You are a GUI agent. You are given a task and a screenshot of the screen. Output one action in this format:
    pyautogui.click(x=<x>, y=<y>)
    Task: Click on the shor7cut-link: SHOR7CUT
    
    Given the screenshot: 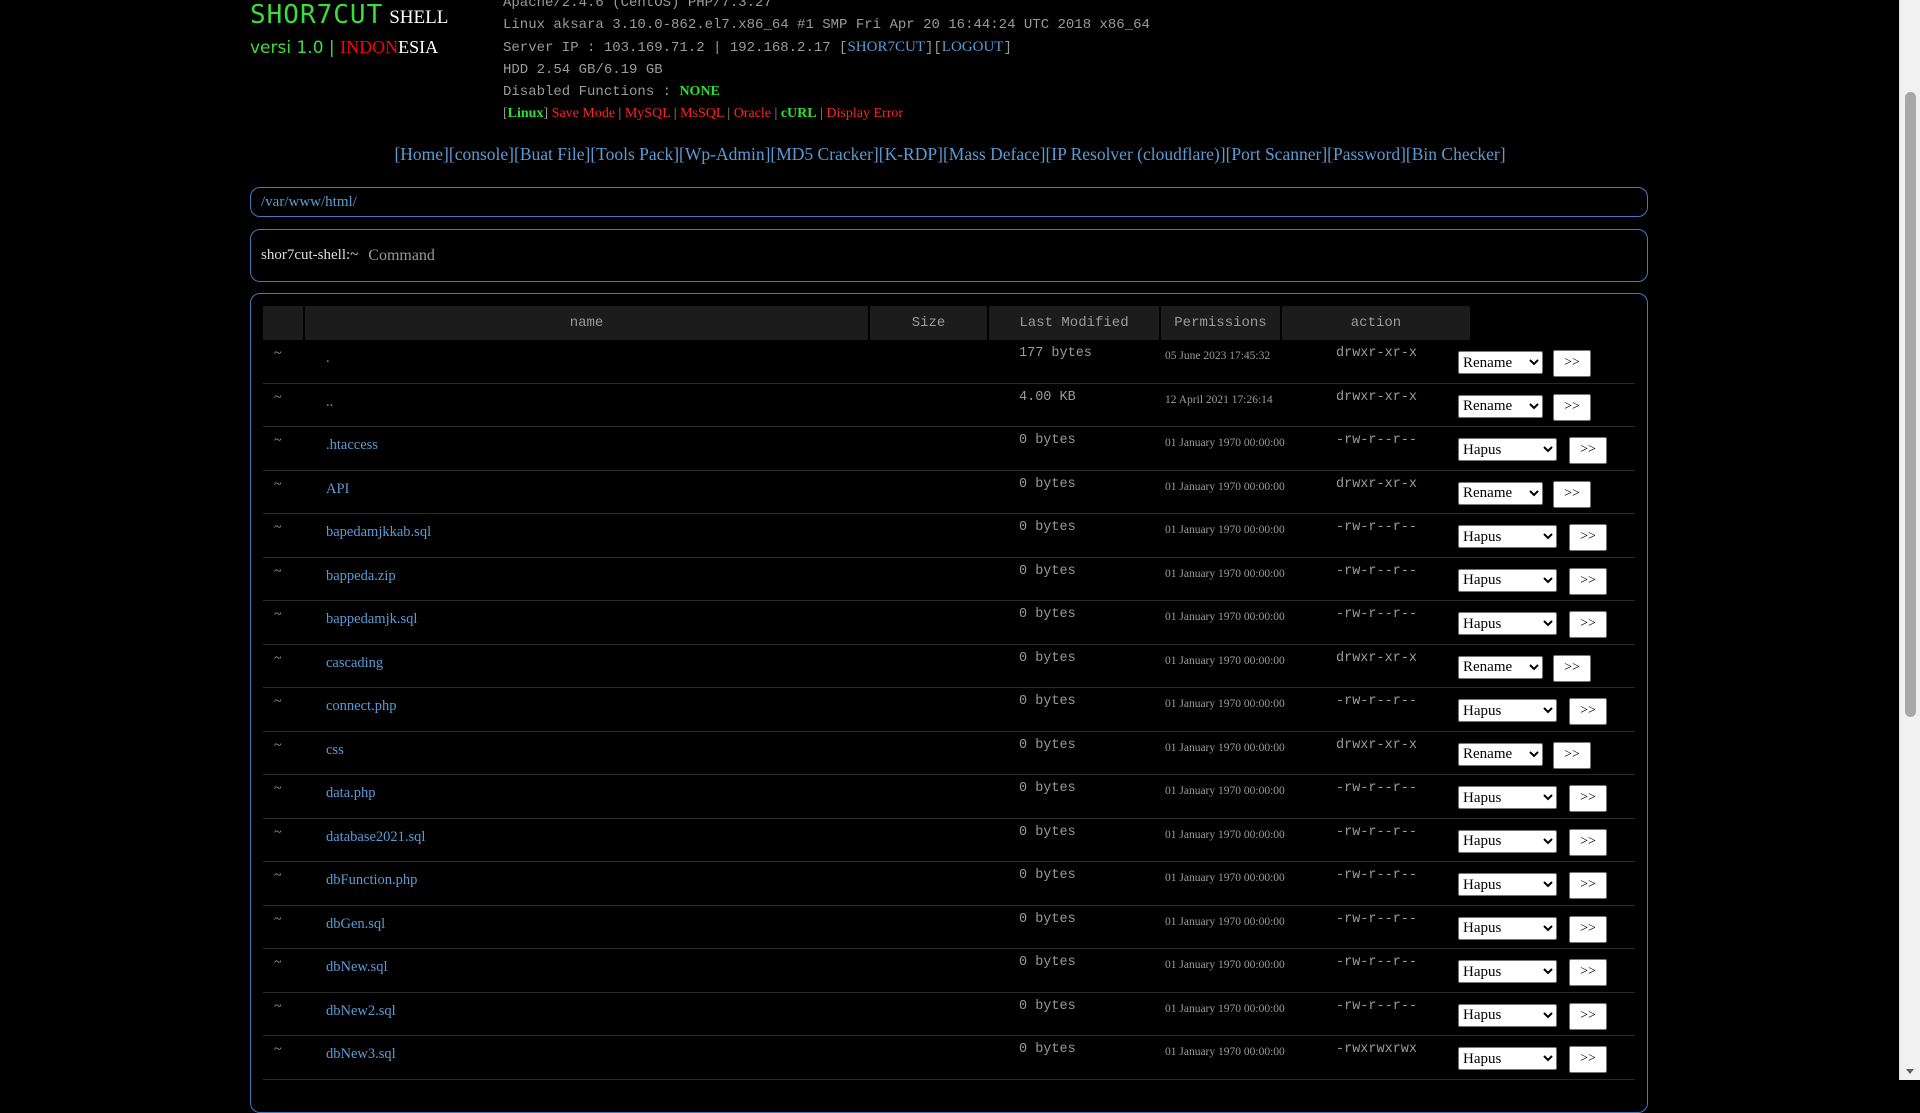 What is the action you would take?
    pyautogui.click(x=886, y=47)
    